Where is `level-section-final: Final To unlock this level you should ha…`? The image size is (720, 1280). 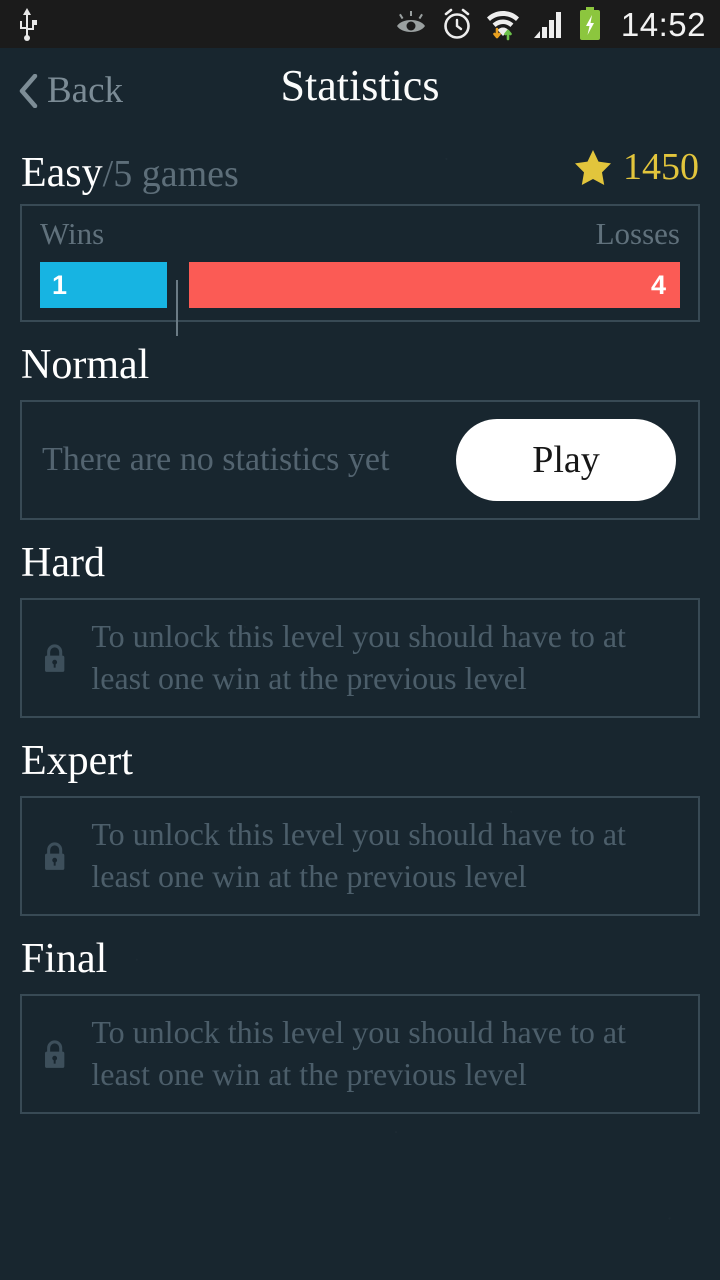
level-section-final: Final To unlock this level you should ha… is located at coordinates (360, 1026).